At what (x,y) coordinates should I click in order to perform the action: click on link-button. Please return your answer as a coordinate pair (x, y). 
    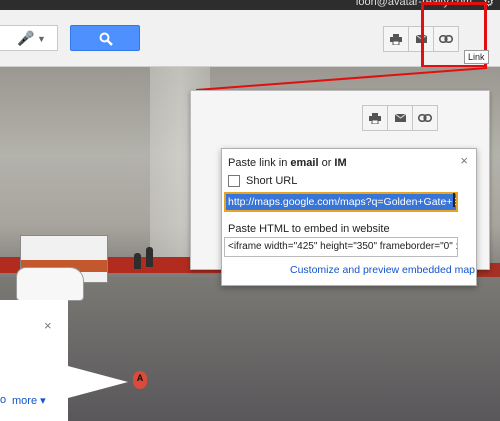
    Looking at the image, I should click on (425, 118).